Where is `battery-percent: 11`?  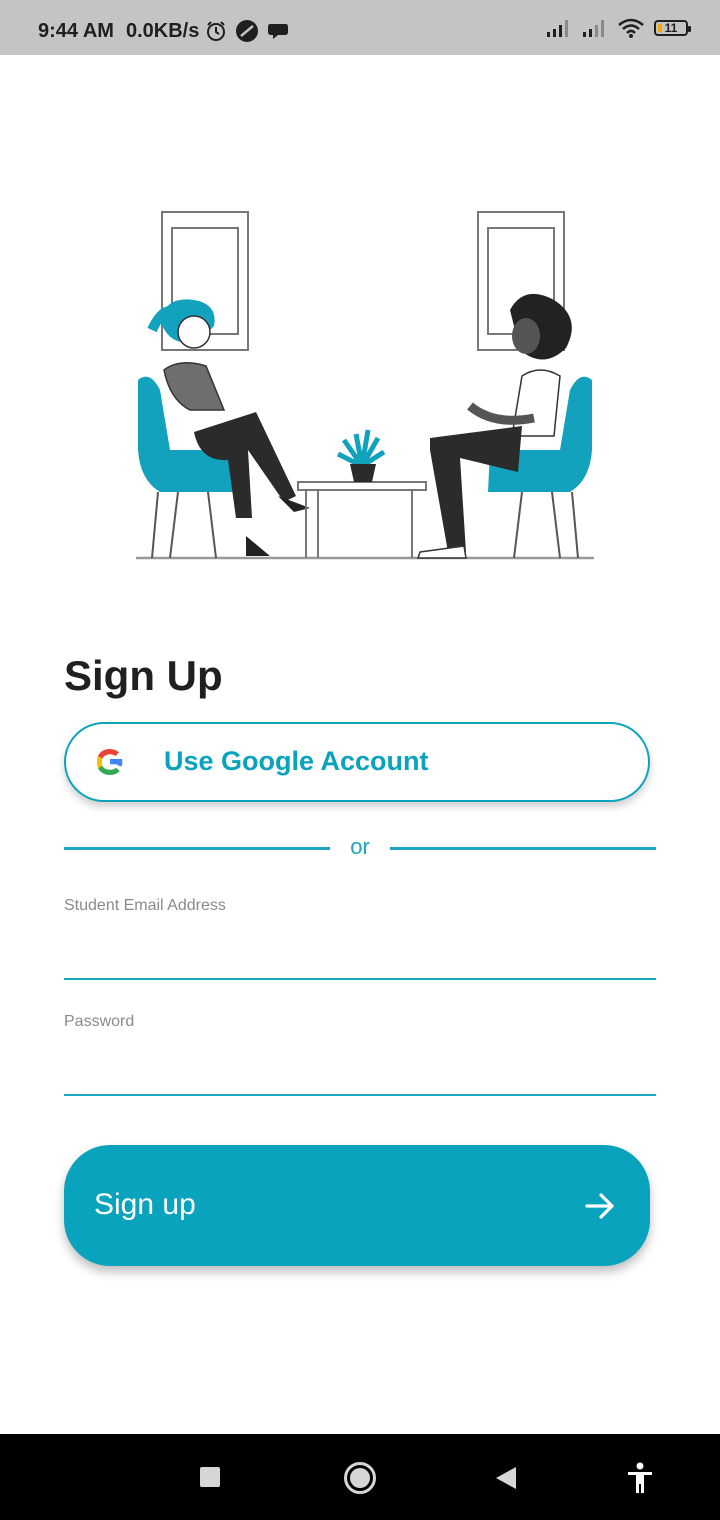
battery-percent: 11 is located at coordinates (671, 28).